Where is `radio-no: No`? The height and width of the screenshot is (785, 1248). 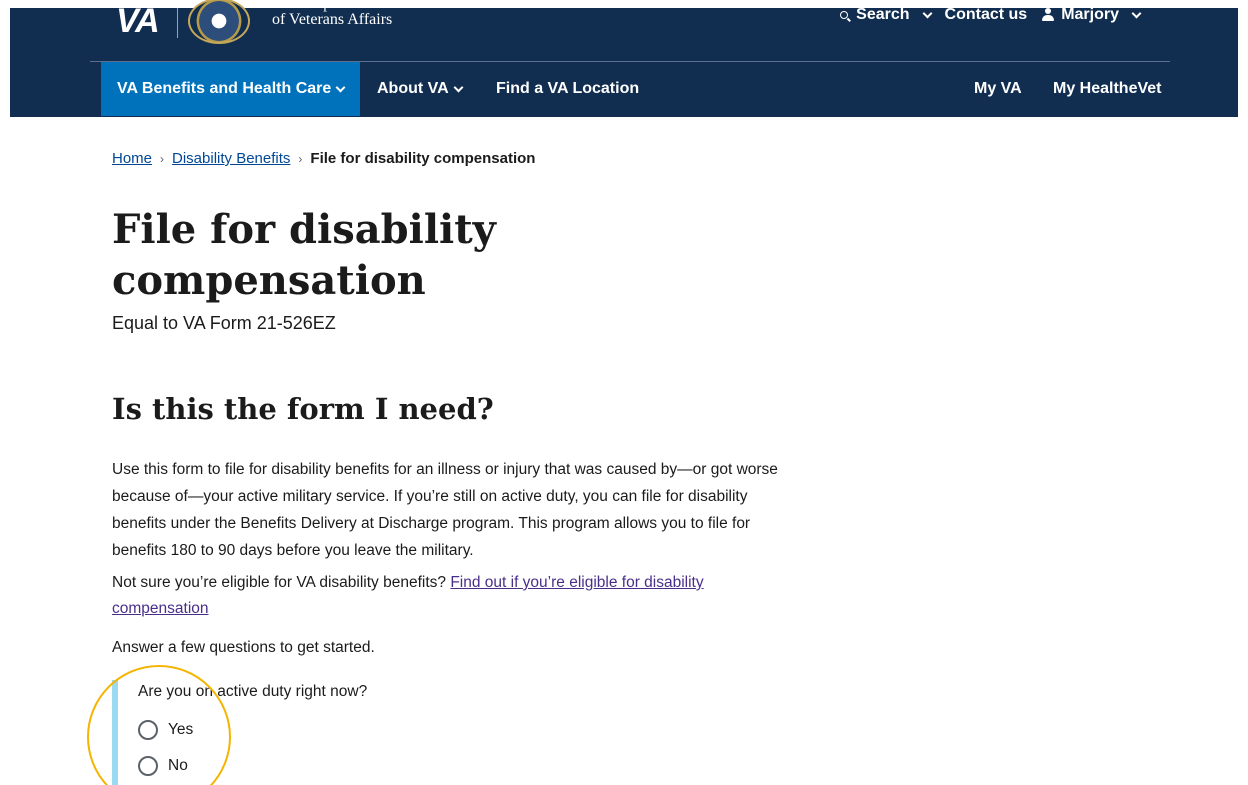
radio-no: No is located at coordinates (163, 766).